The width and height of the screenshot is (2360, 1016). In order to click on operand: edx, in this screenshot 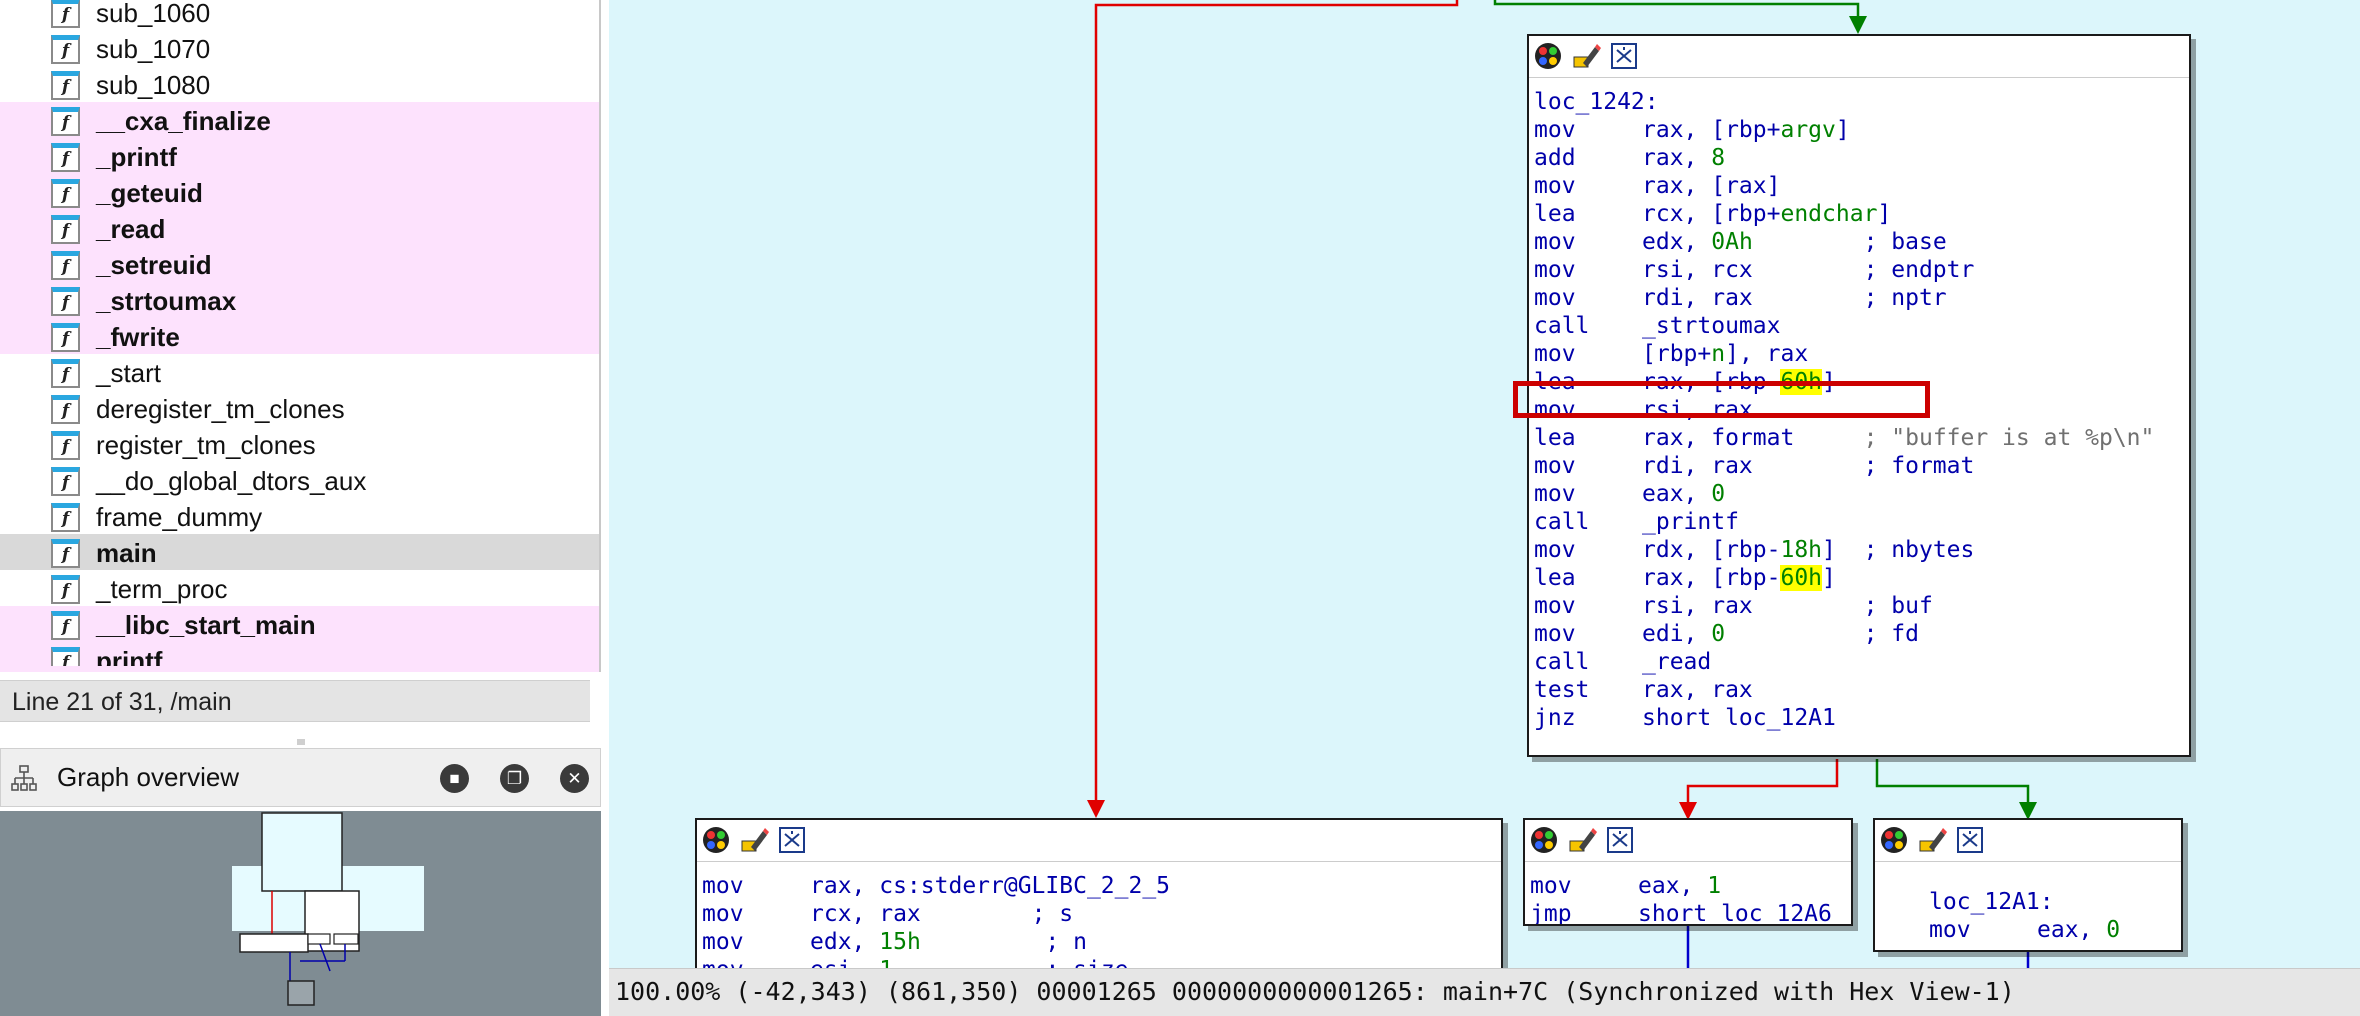, I will do `click(844, 942)`.